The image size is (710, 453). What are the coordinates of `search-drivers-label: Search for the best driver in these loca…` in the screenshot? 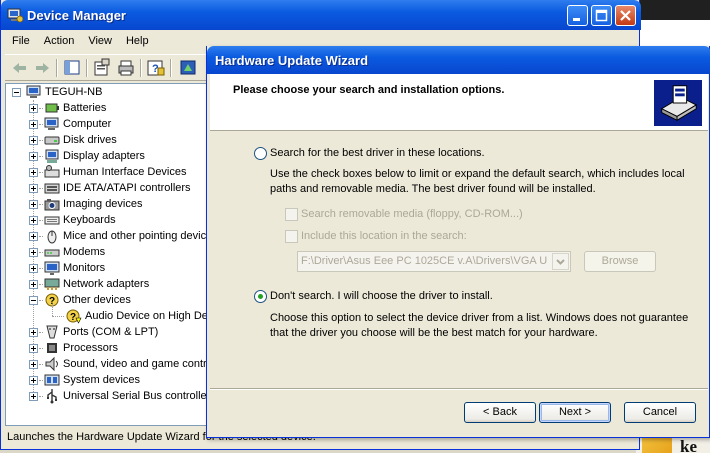 It's located at (377, 153).